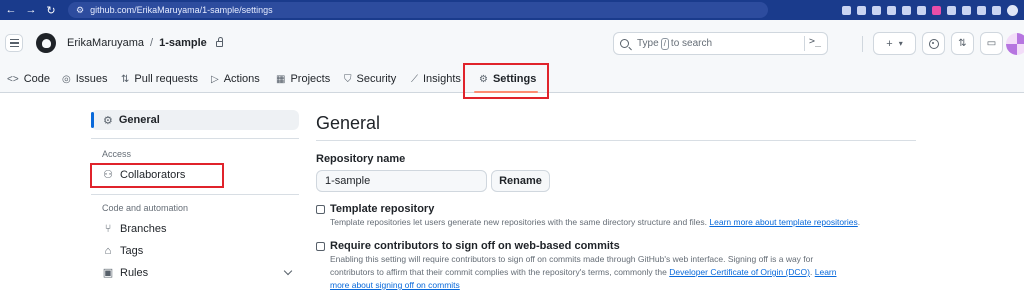  I want to click on search-placeholder-prefix: Type, so click(648, 43).